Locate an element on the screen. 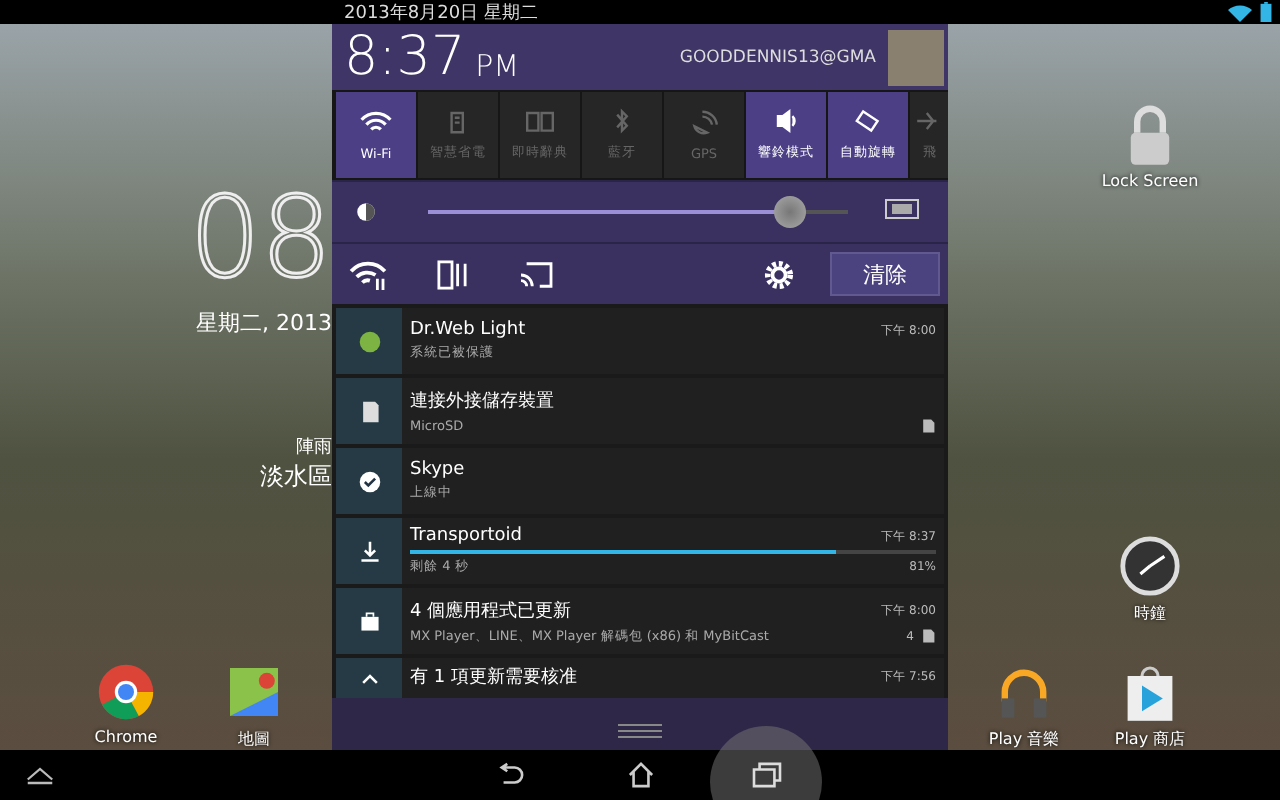 This screenshot has width=1280, height=800. settings-icon is located at coordinates (779, 274).